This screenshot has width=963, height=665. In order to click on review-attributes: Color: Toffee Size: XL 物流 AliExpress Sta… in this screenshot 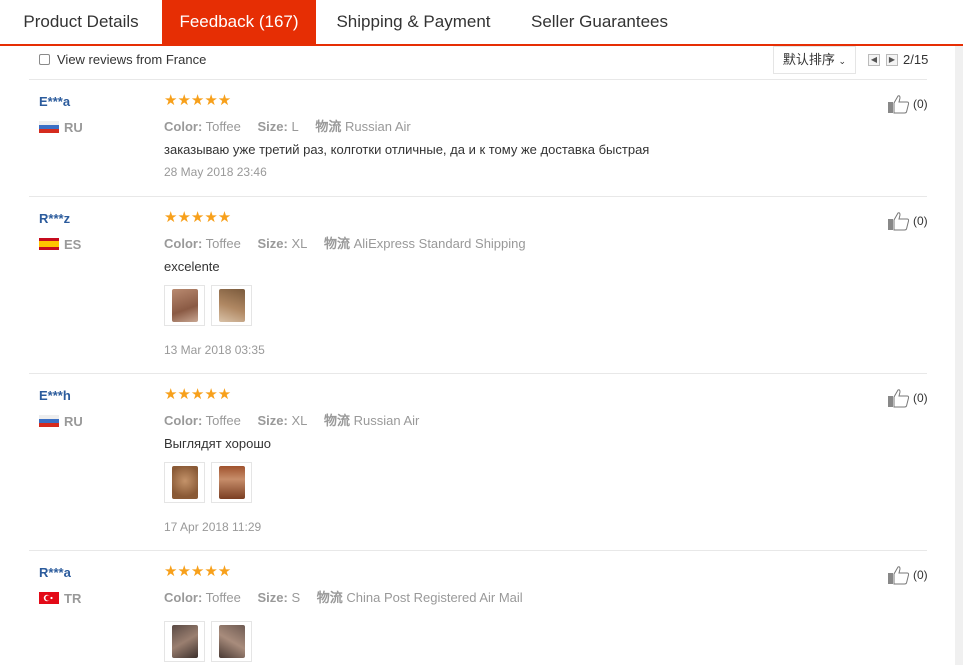, I will do `click(345, 242)`.